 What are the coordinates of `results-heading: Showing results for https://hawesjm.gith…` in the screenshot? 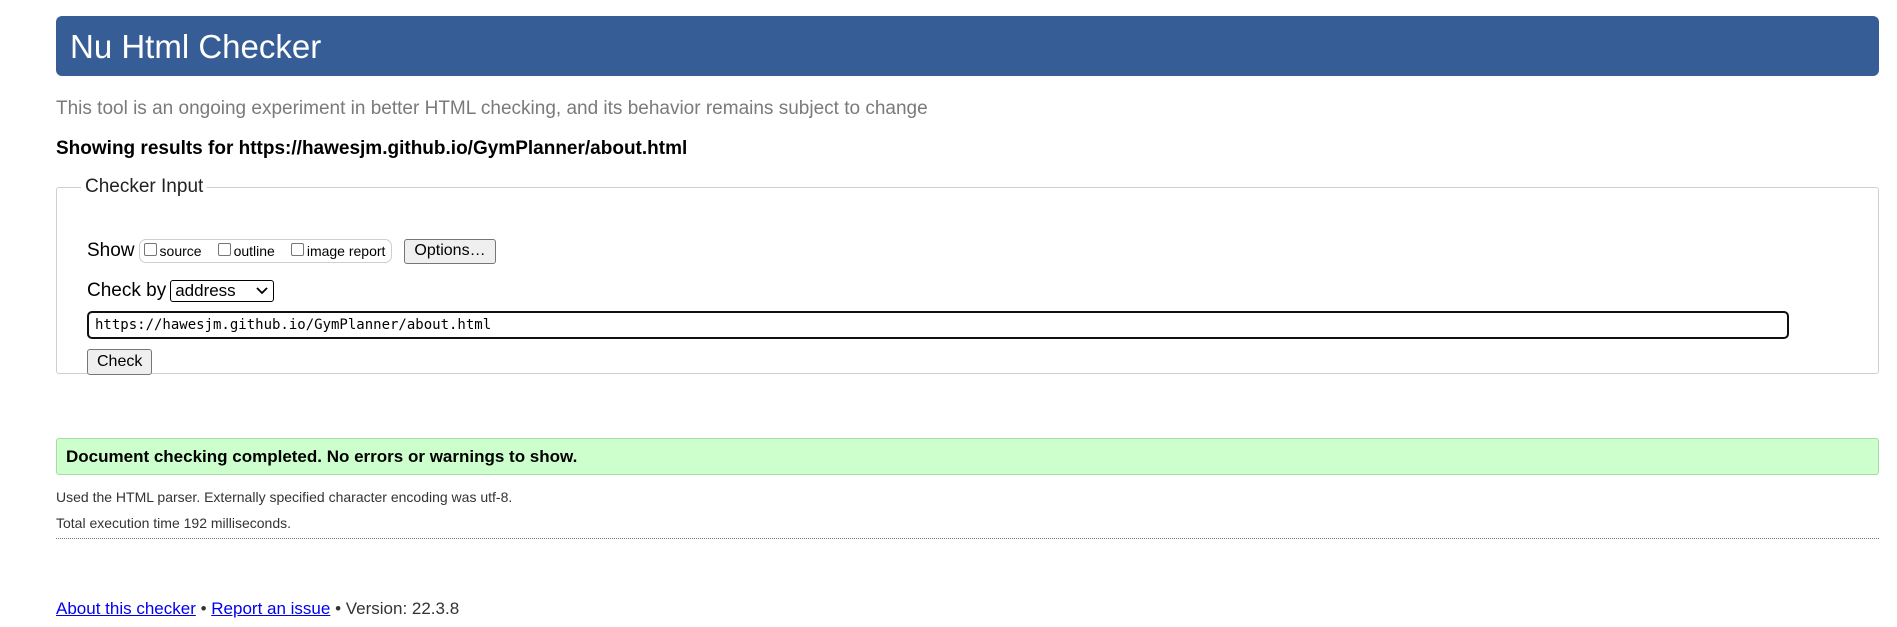 It's located at (372, 148).